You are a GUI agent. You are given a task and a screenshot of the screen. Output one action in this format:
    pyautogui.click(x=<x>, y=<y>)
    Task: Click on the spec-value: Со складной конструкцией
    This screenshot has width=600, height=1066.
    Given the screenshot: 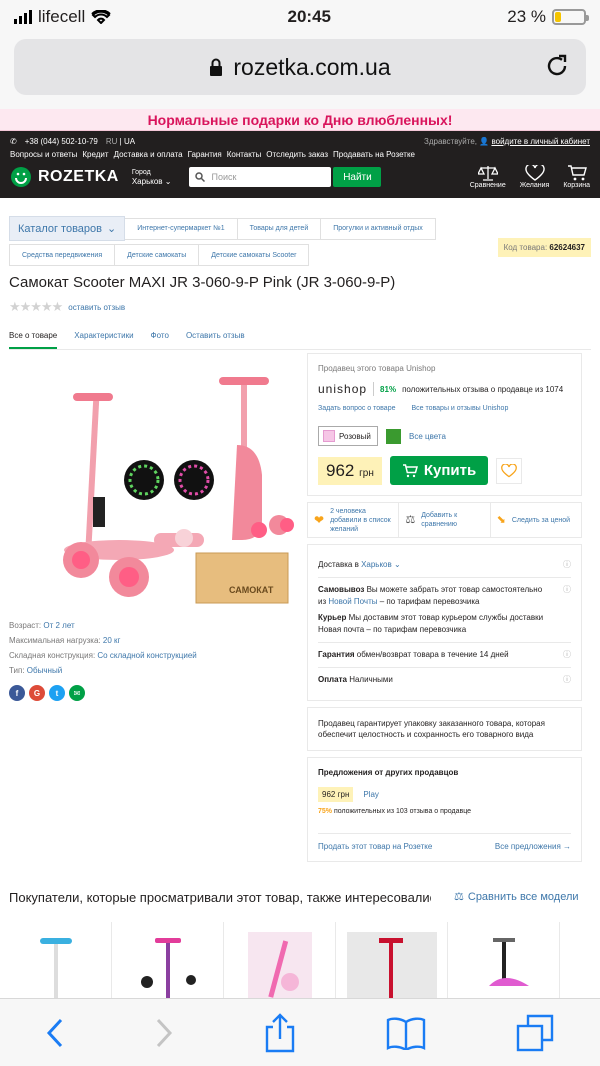 What is the action you would take?
    pyautogui.click(x=146, y=655)
    